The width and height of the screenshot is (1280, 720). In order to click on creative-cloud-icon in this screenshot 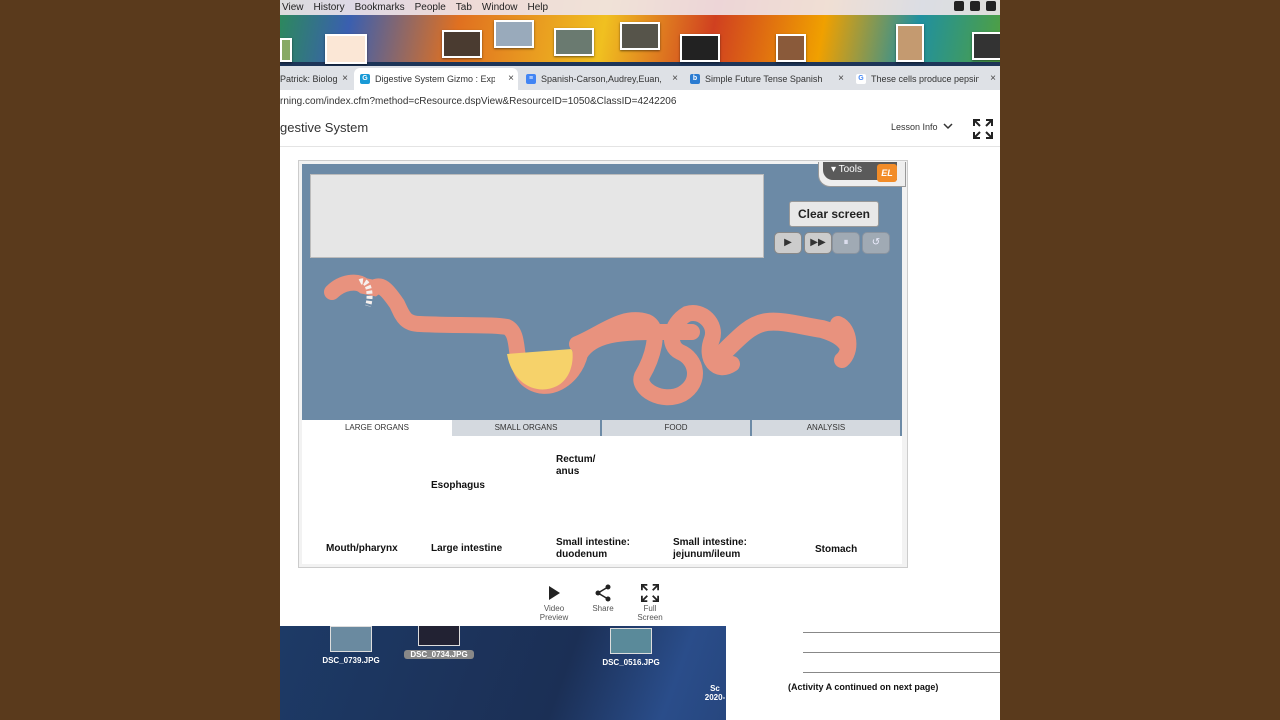, I will do `click(975, 6)`.